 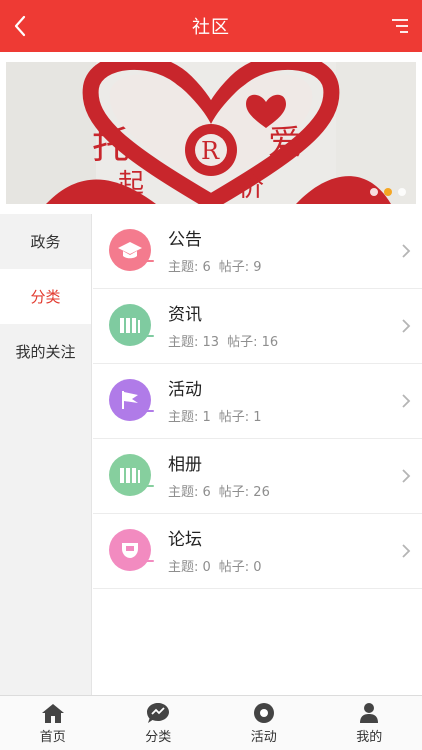 What do you see at coordinates (215, 267) in the screenshot?
I see `category-stats: 主题: 6 帖子: 9` at bounding box center [215, 267].